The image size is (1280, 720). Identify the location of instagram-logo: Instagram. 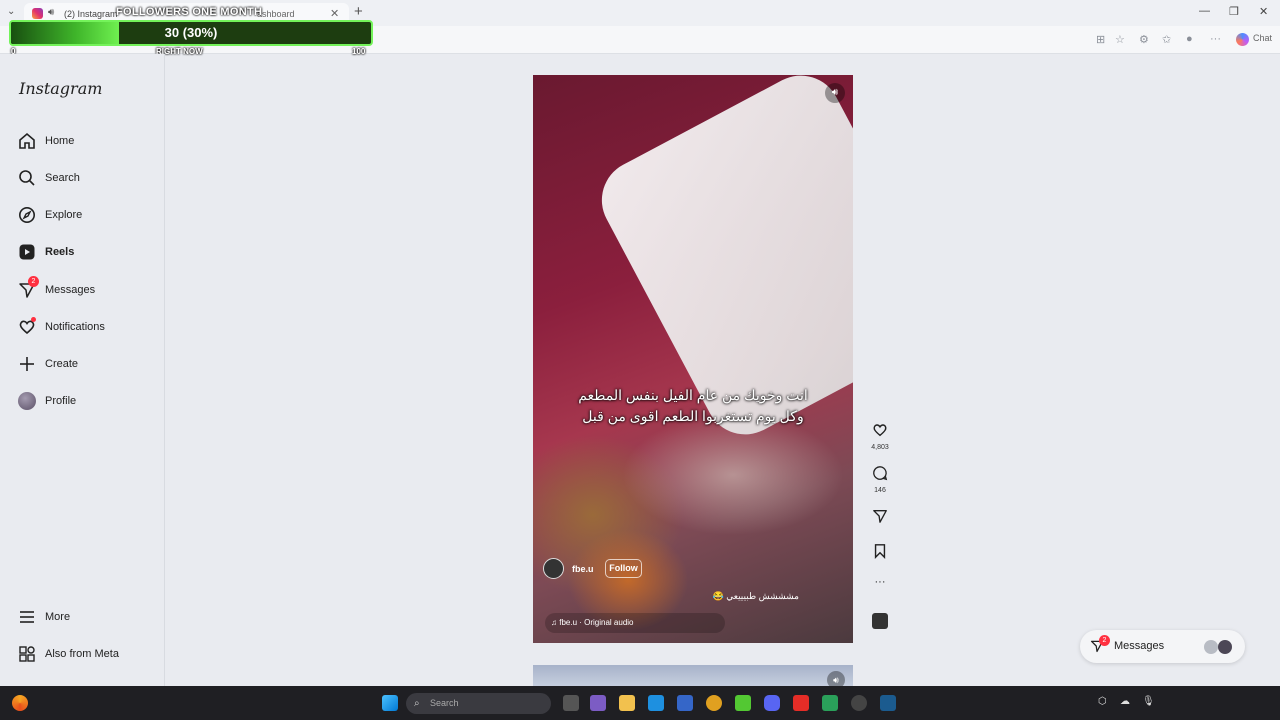
(60, 88).